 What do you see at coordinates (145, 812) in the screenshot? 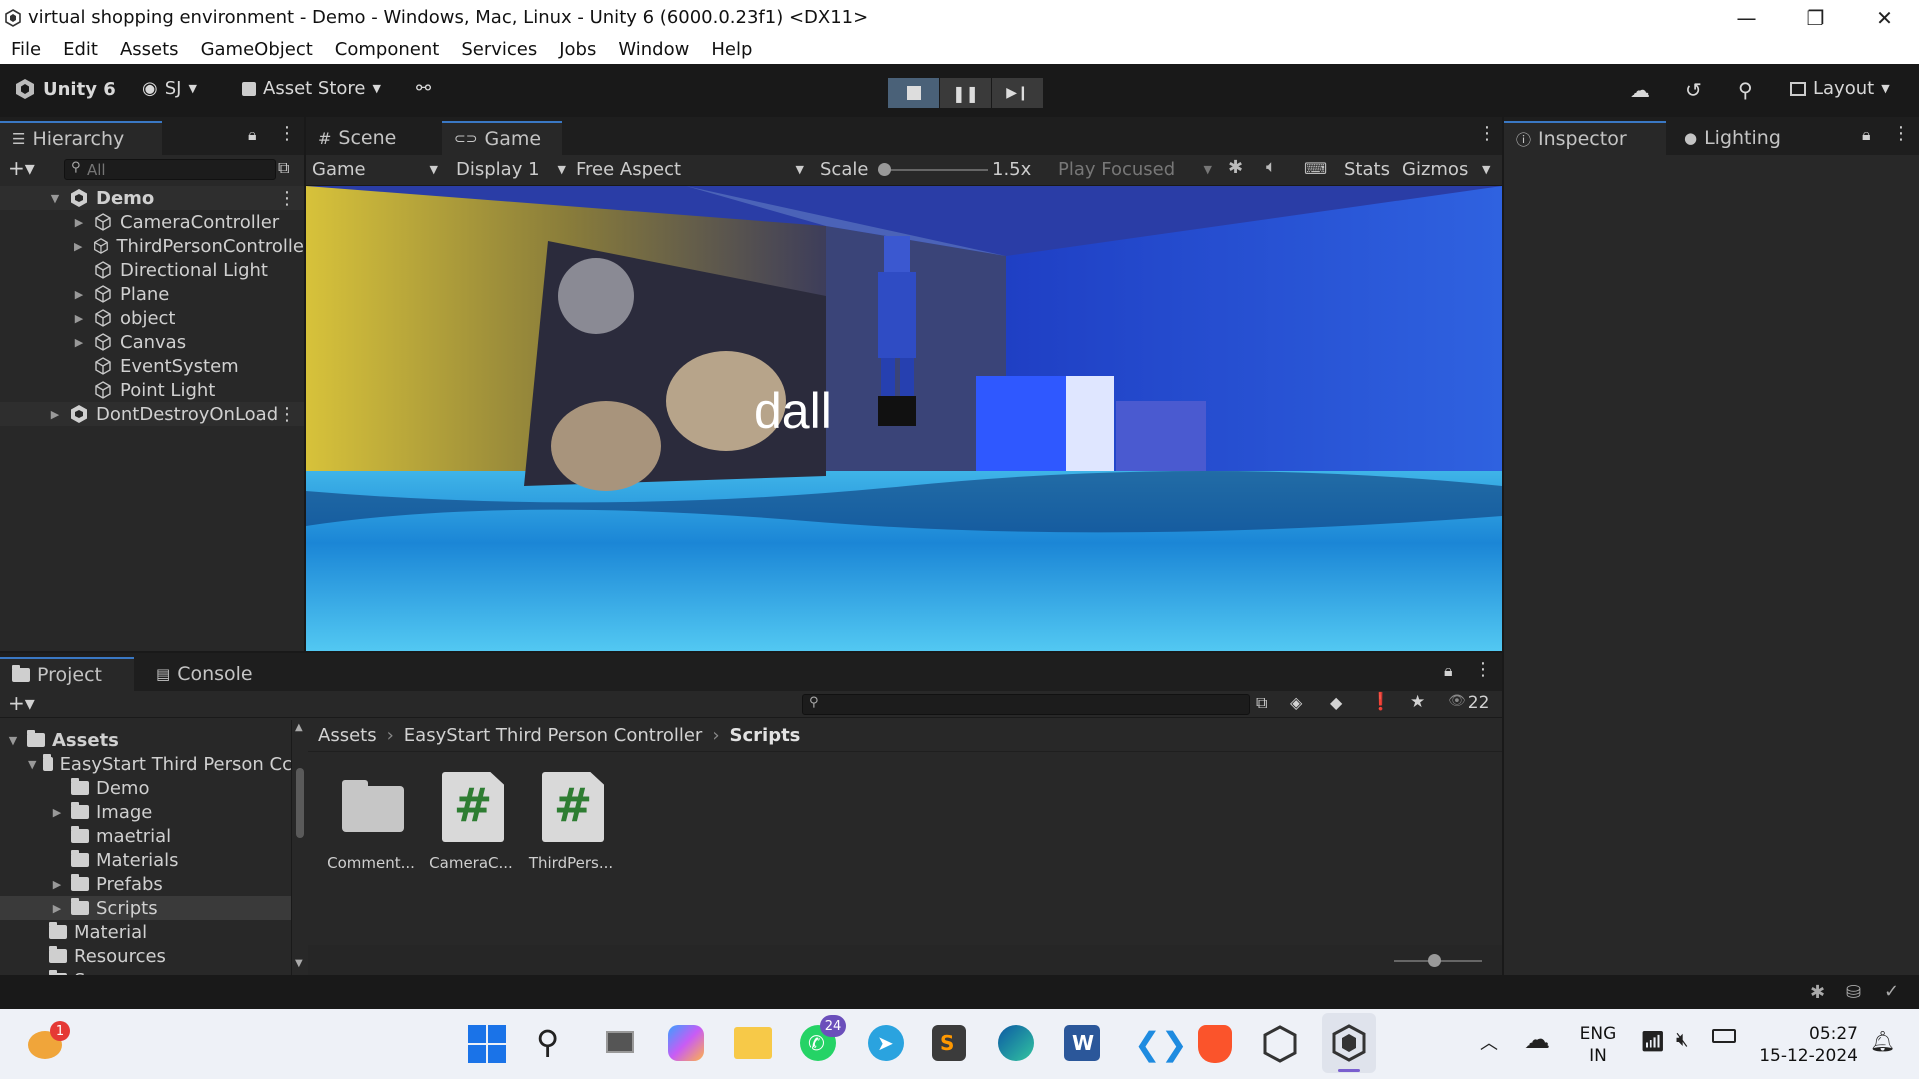
I see `project-folder-item: ▶ Image` at bounding box center [145, 812].